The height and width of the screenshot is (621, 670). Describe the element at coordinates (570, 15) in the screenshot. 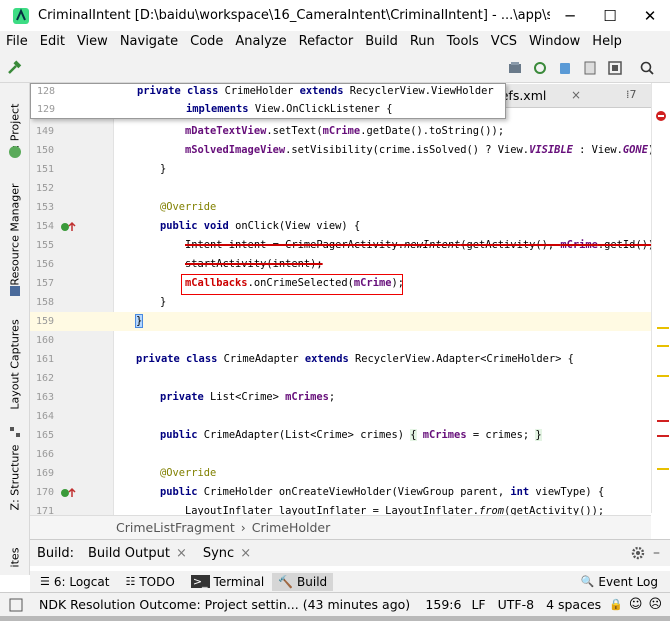

I see `minimize-button: ─` at that location.